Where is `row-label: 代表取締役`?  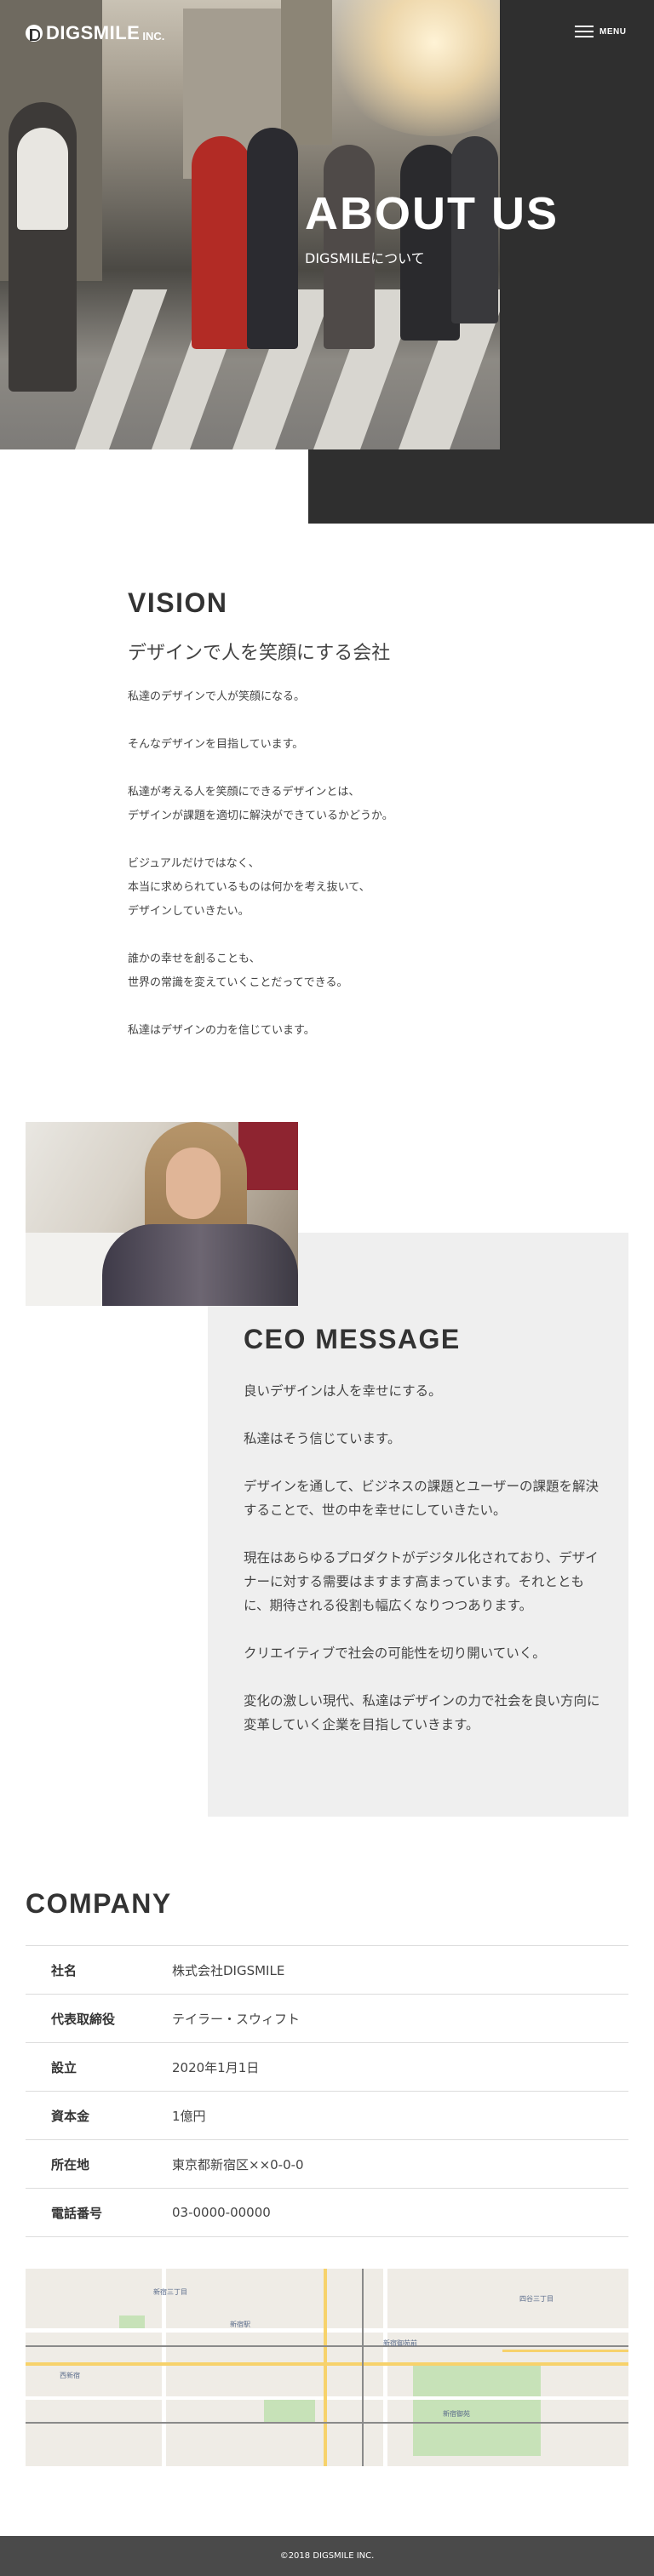 row-label: 代表取締役 is located at coordinates (84, 2019).